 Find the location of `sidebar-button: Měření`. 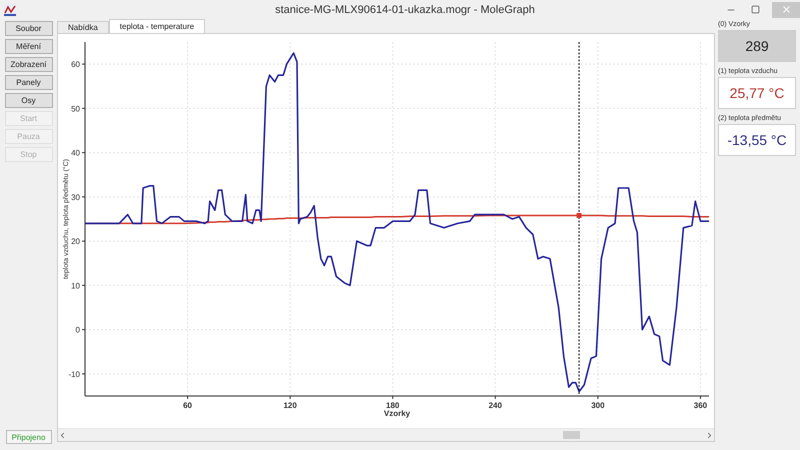

sidebar-button: Měření is located at coordinates (28, 46).